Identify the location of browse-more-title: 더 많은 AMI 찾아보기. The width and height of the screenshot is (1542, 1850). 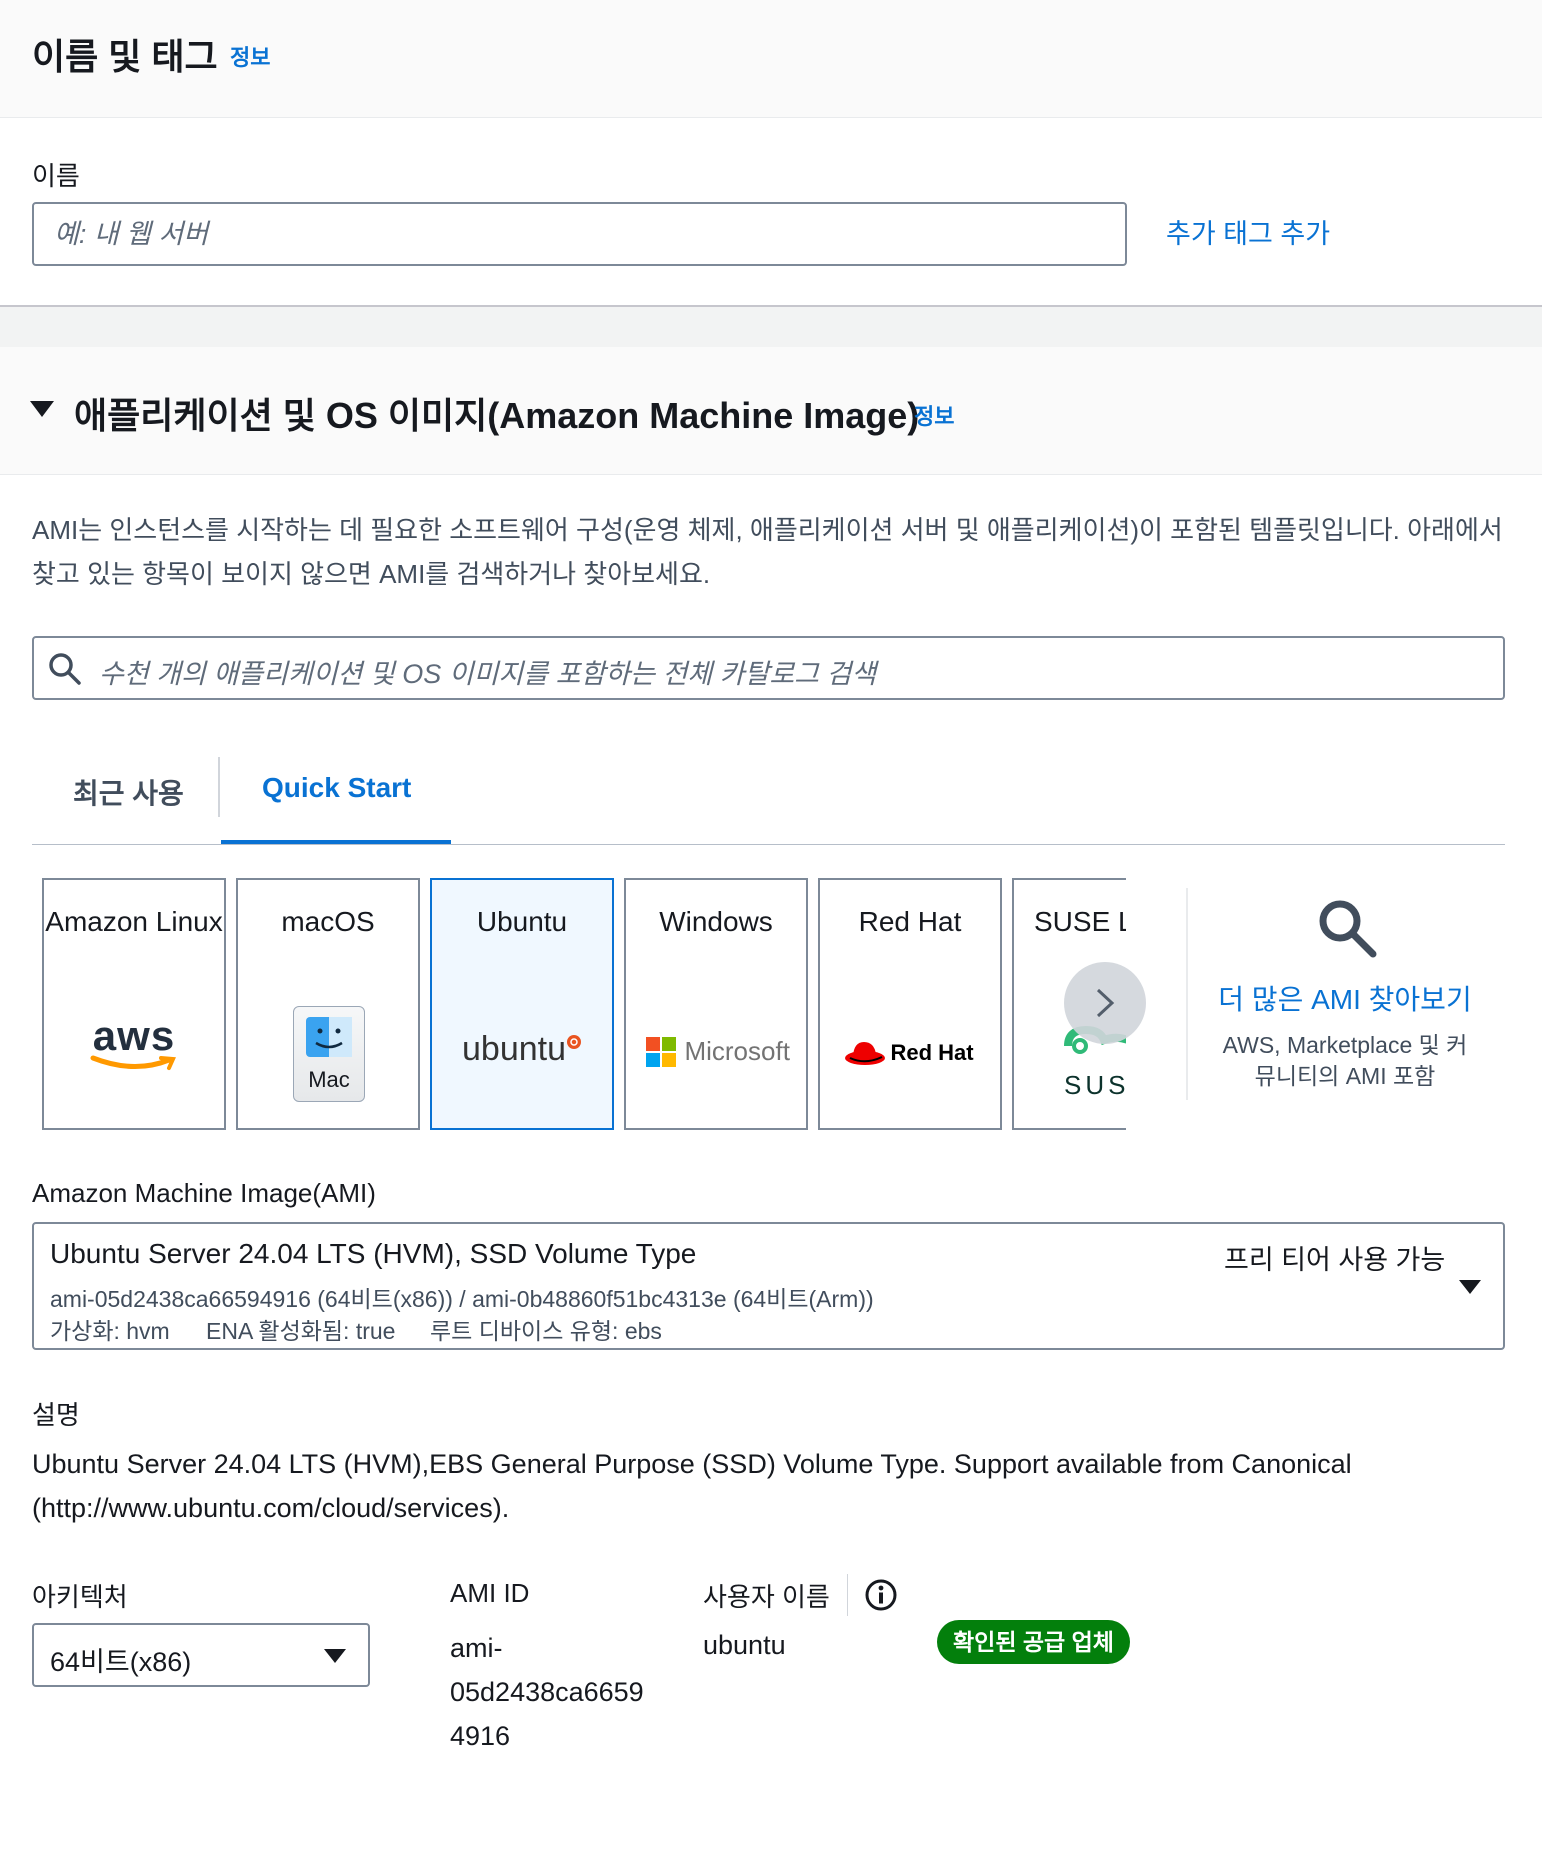
(1345, 998).